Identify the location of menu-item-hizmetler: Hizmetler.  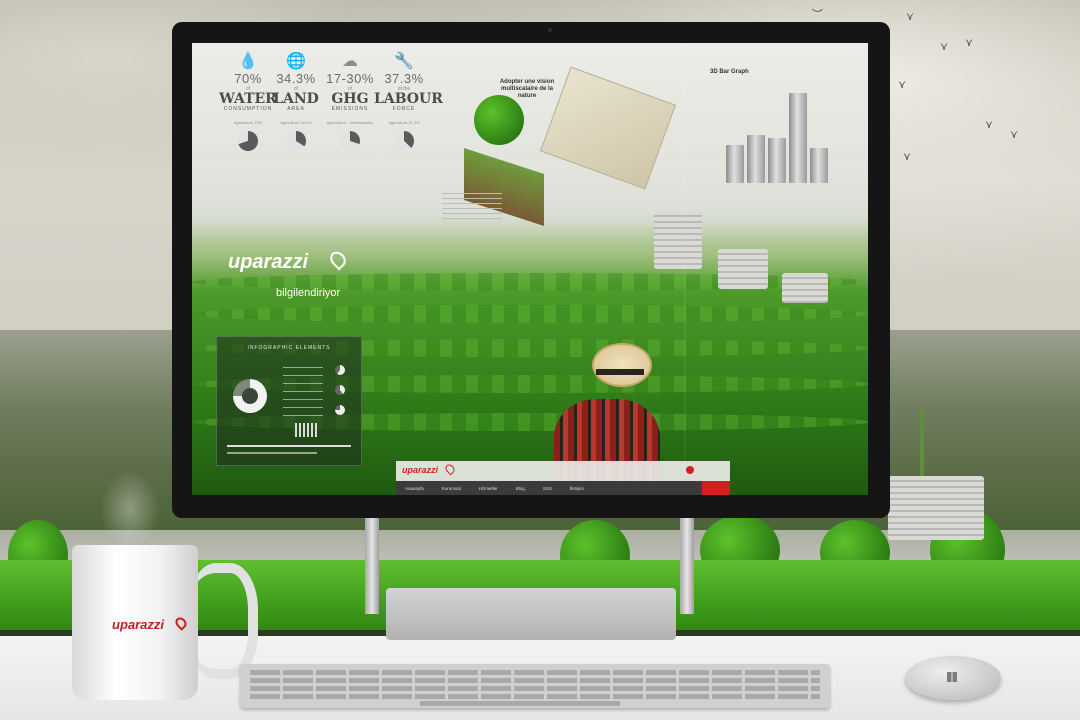
(488, 488).